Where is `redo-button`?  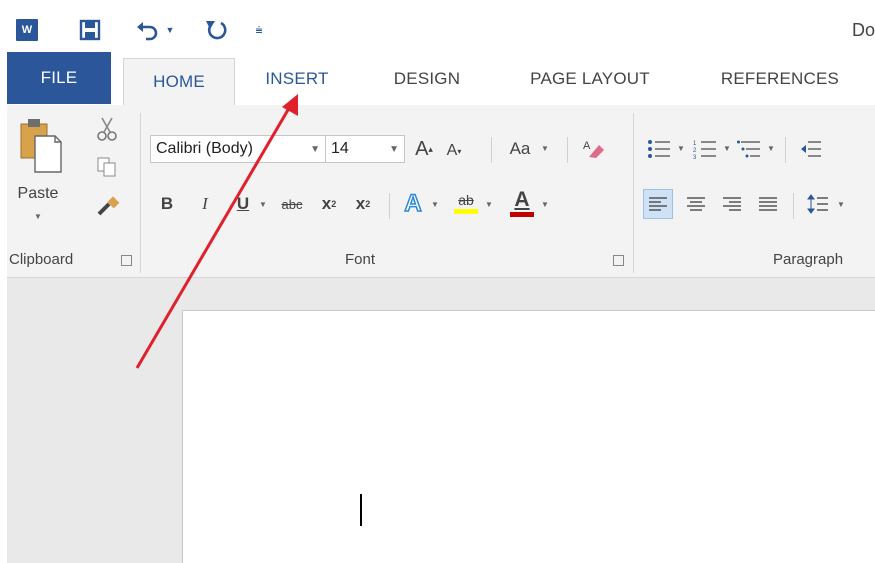
redo-button is located at coordinates (217, 30).